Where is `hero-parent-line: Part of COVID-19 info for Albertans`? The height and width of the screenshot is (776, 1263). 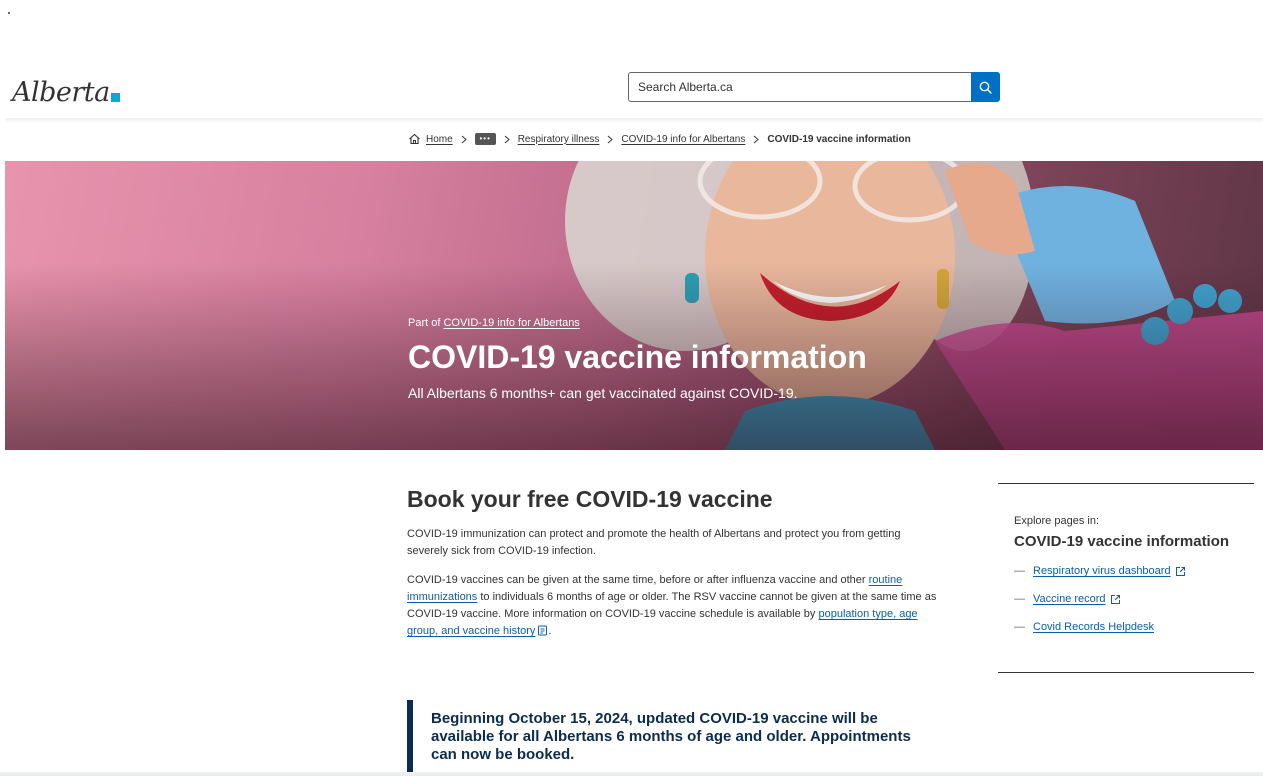
hero-parent-line: Part of COVID-19 info for Albertans is located at coordinates (637, 323).